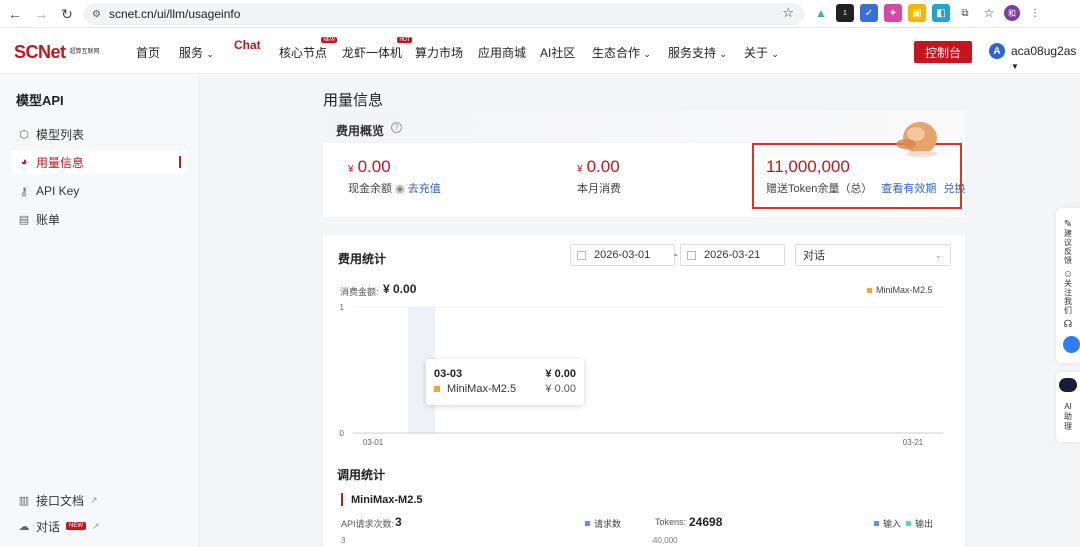 This screenshot has height=547, width=1080. I want to click on month-spend-value: 0.00, so click(603, 166).